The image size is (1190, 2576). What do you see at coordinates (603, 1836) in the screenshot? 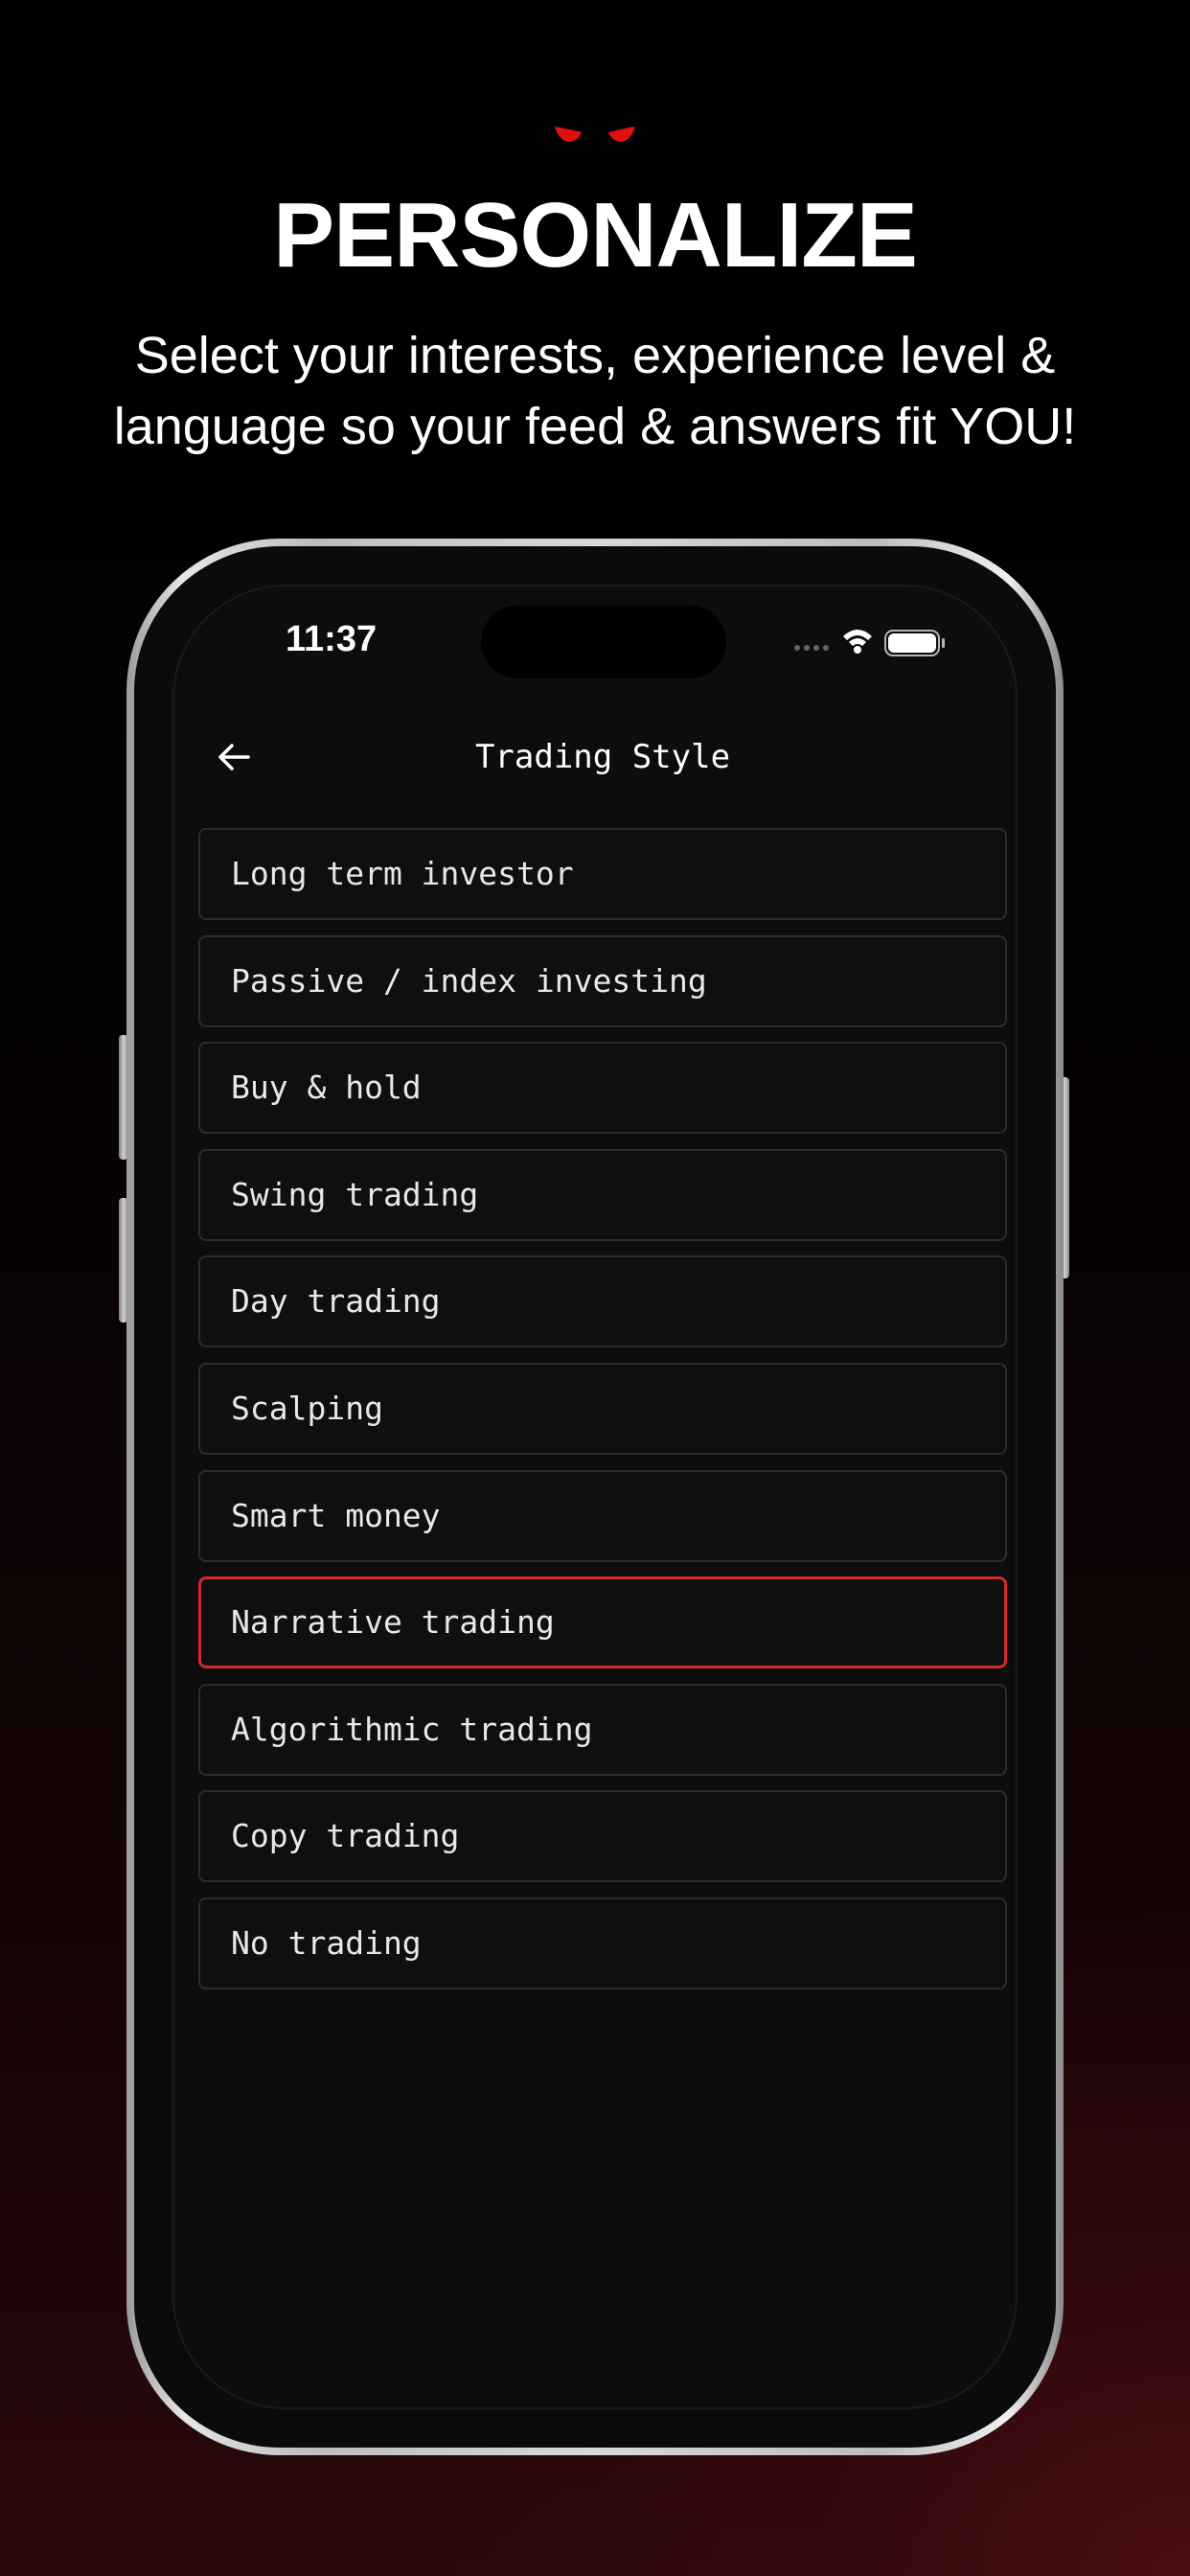
I see `option-copy-trading: Copy trading` at bounding box center [603, 1836].